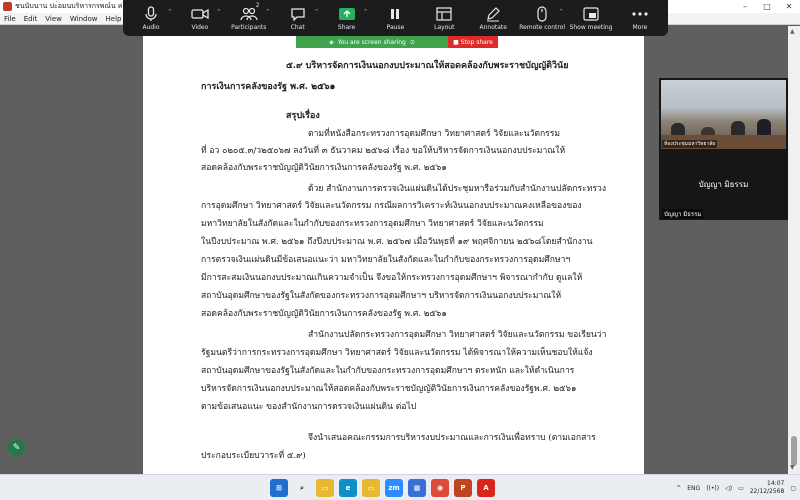 The image size is (800, 500). Describe the element at coordinates (683, 214) in the screenshot. I see `participant-name-tag: บัญญา มิธรรม` at that location.